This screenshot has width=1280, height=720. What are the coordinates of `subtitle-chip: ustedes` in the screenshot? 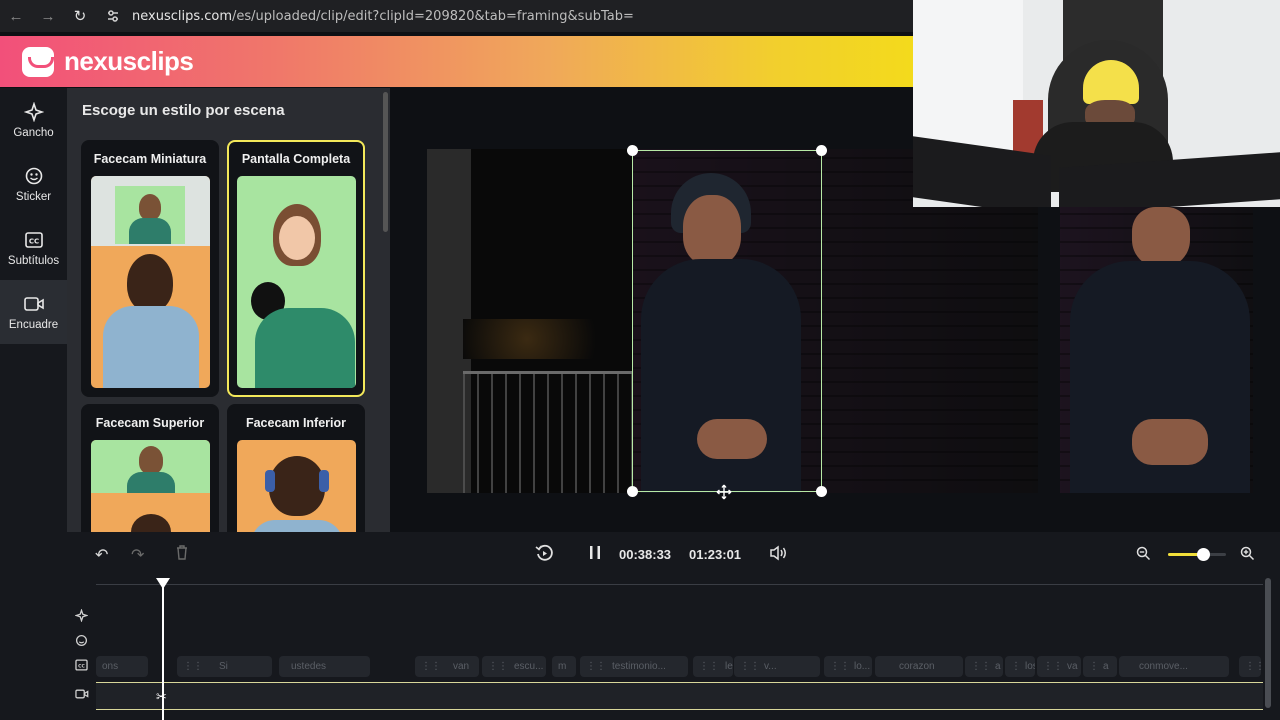 It's located at (324, 666).